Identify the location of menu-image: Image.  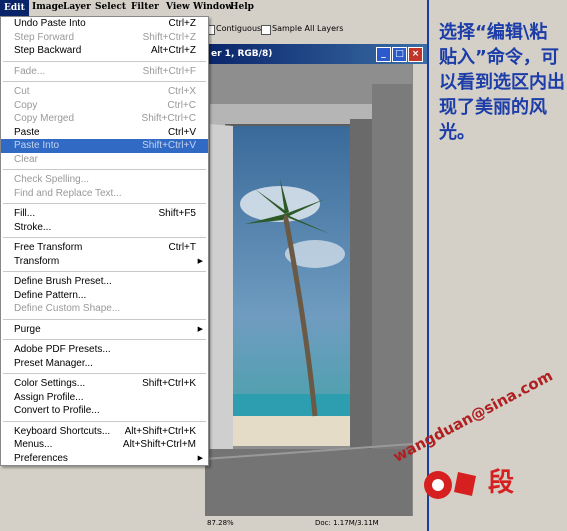
(48, 7).